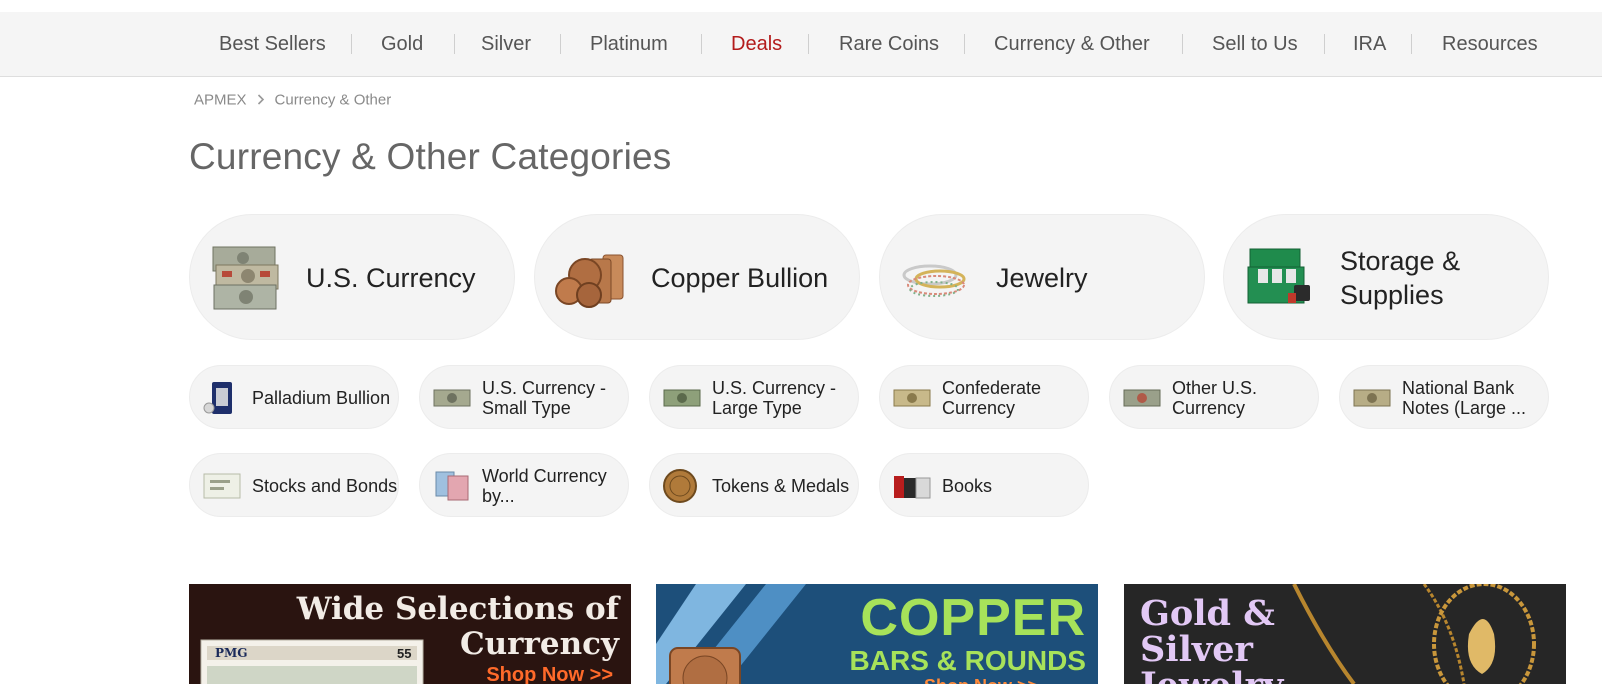 This screenshot has width=1602, height=684. I want to click on nav-deals: Deals, so click(756, 44).